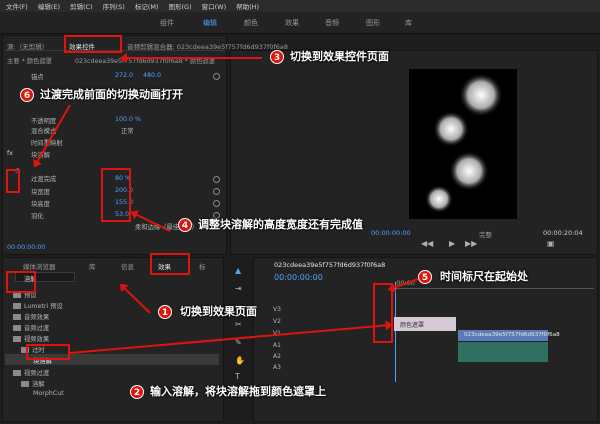  Describe the element at coordinates (240, 360) in the screenshot. I see `hand-icon: ✋` at that location.